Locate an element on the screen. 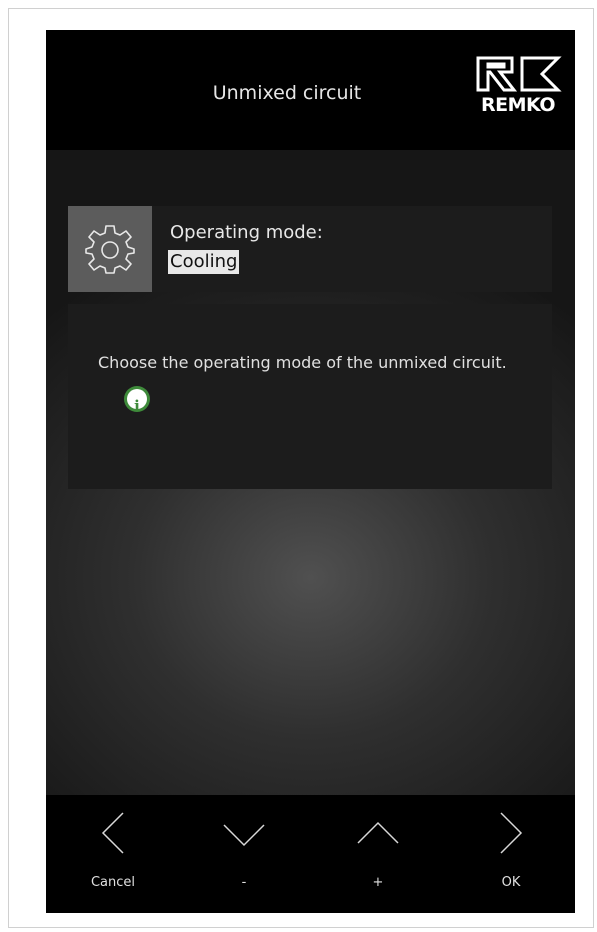 Image resolution: width=597 pixels, height=932 pixels. remko-logo: REMKO is located at coordinates (518, 86).